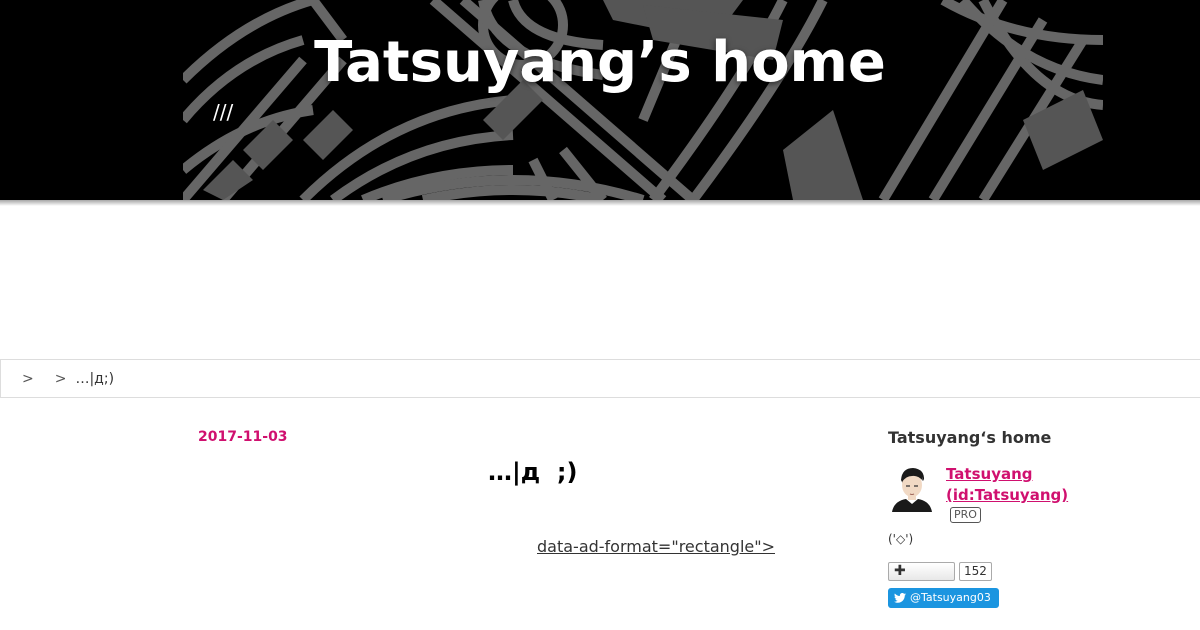 Image resolution: width=1200 pixels, height=630 pixels. Describe the element at coordinates (901, 539) in the screenshot. I see `profile-description: ('◇')` at that location.